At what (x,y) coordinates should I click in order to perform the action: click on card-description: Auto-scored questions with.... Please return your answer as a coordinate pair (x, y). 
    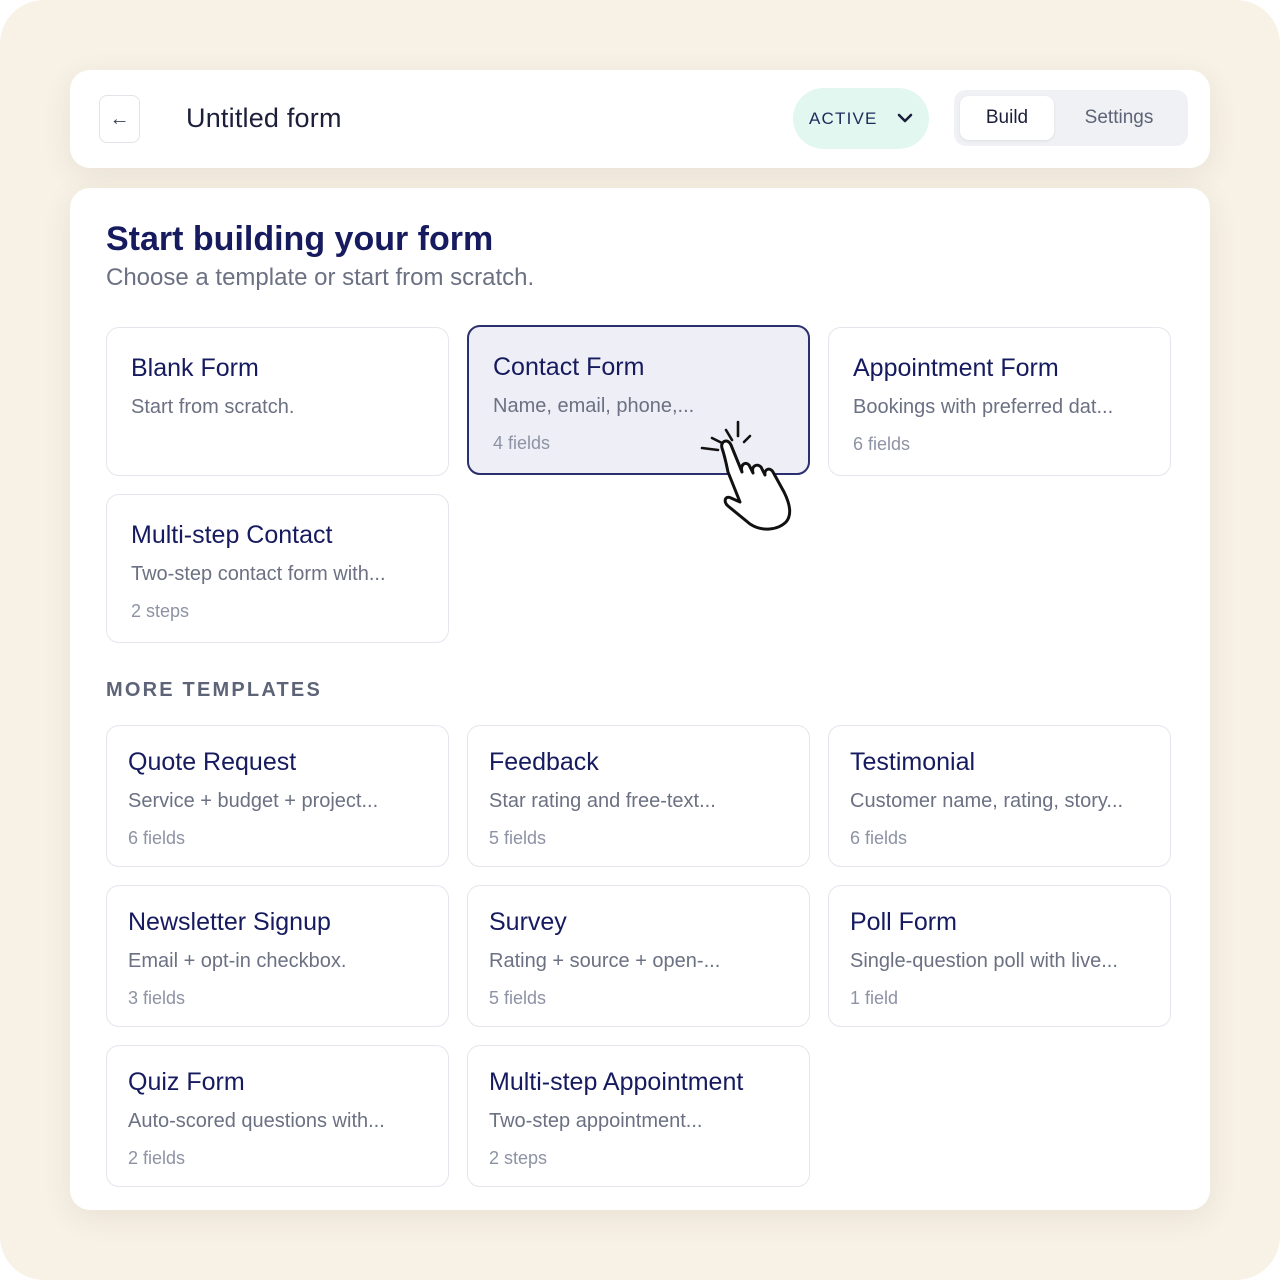
    Looking at the image, I should click on (256, 1121).